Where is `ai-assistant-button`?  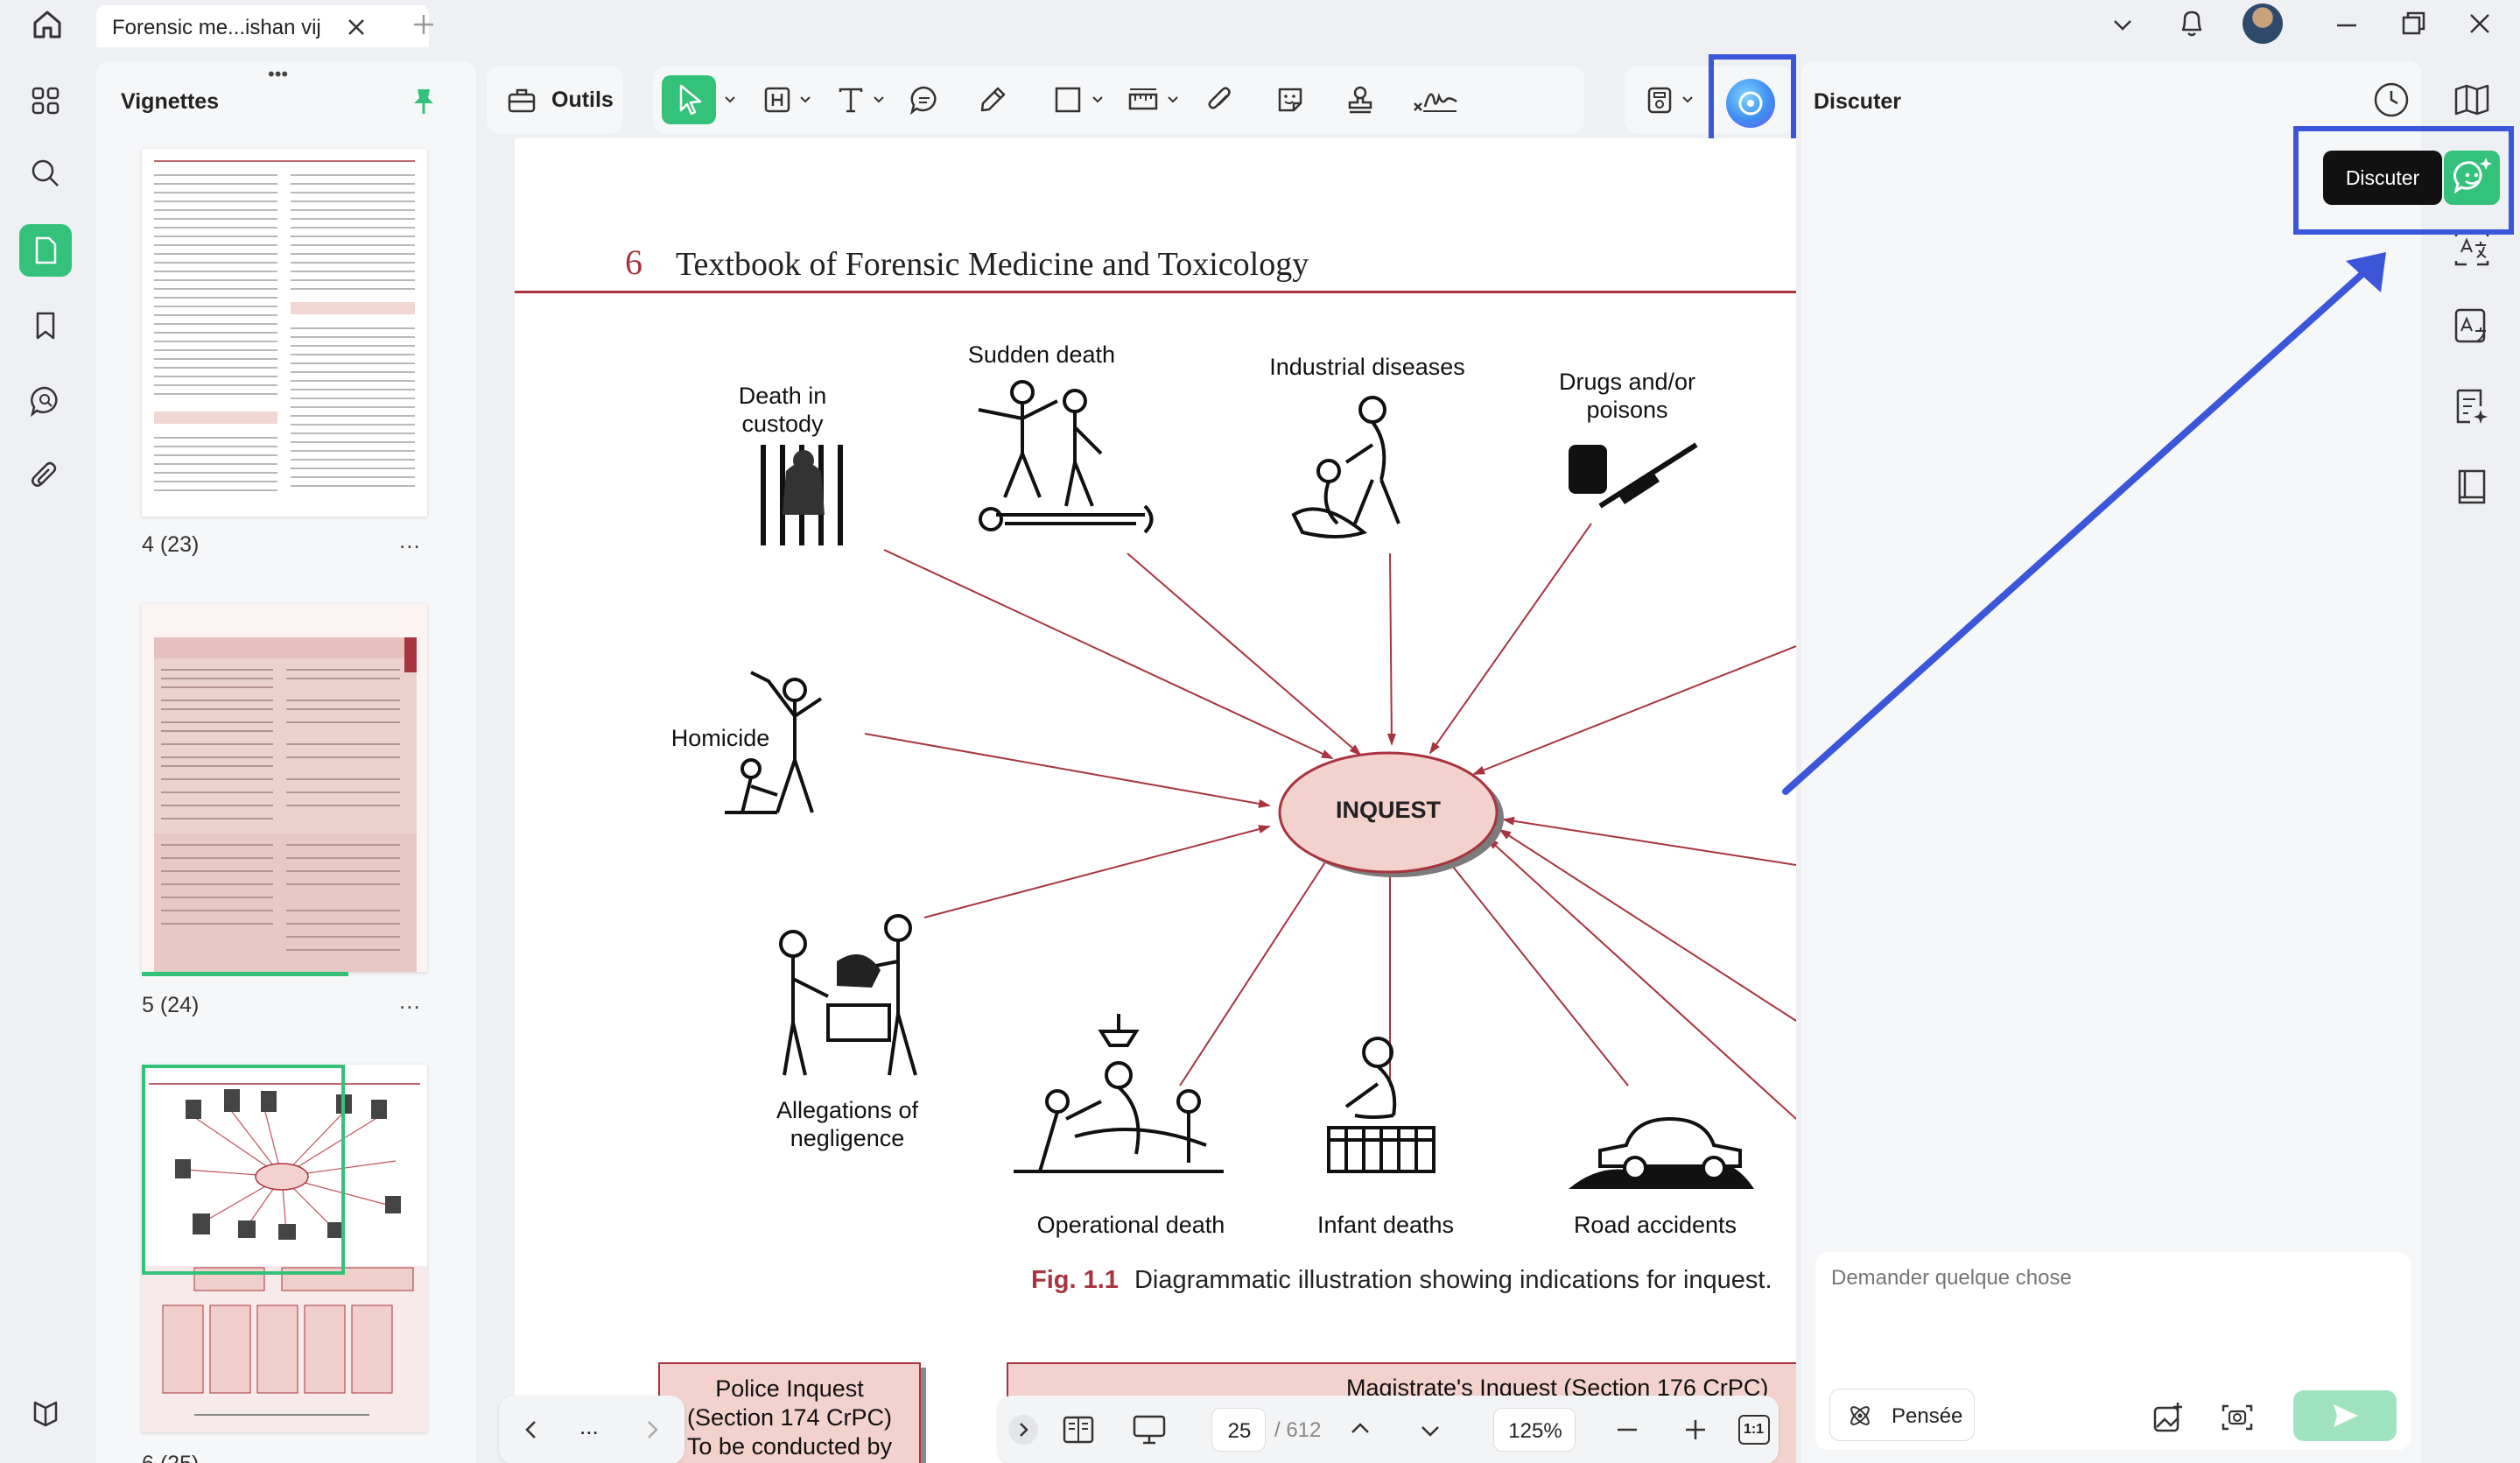 ai-assistant-button is located at coordinates (1750, 103).